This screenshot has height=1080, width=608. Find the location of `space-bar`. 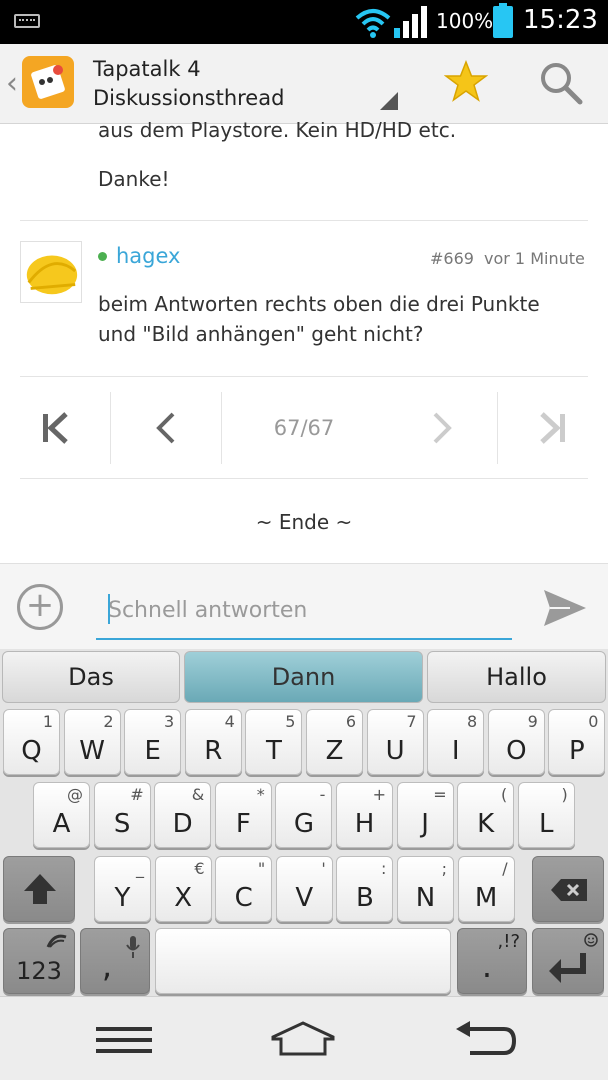

space-bar is located at coordinates (303, 961).